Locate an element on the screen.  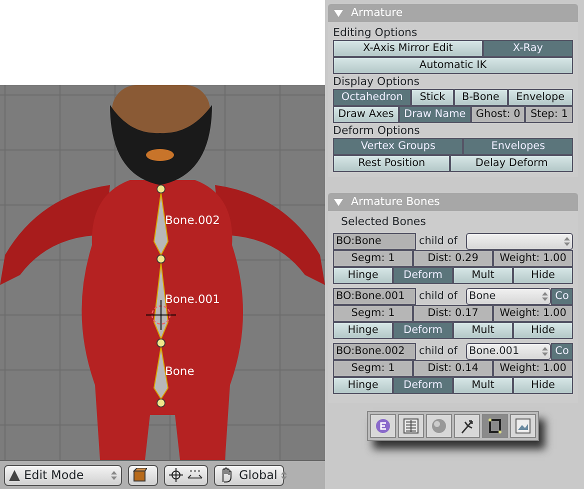
logic-button is located at coordinates (383, 426).